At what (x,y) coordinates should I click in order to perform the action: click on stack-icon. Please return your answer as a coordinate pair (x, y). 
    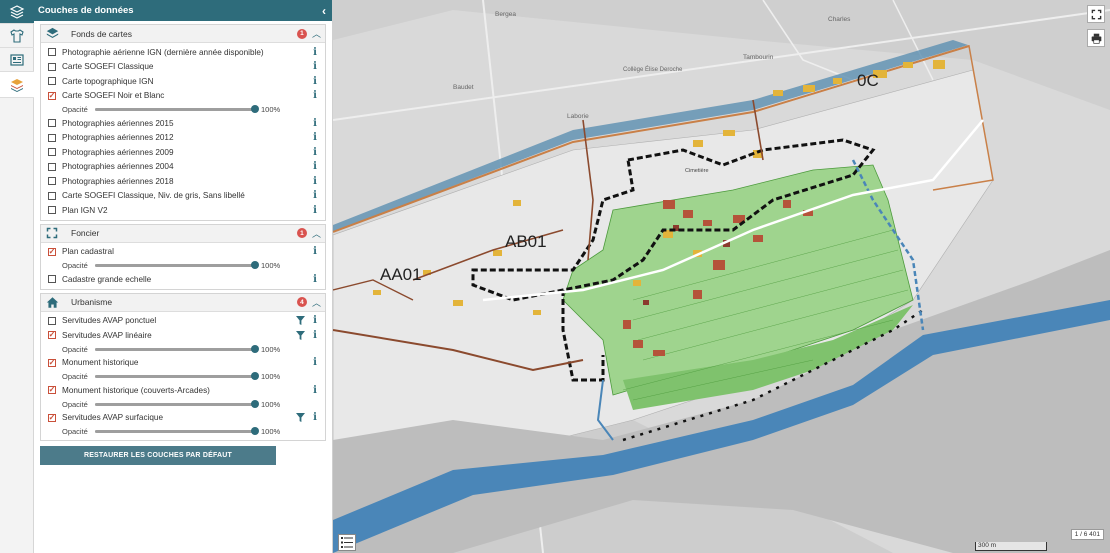
    Looking at the image, I should click on (17, 85).